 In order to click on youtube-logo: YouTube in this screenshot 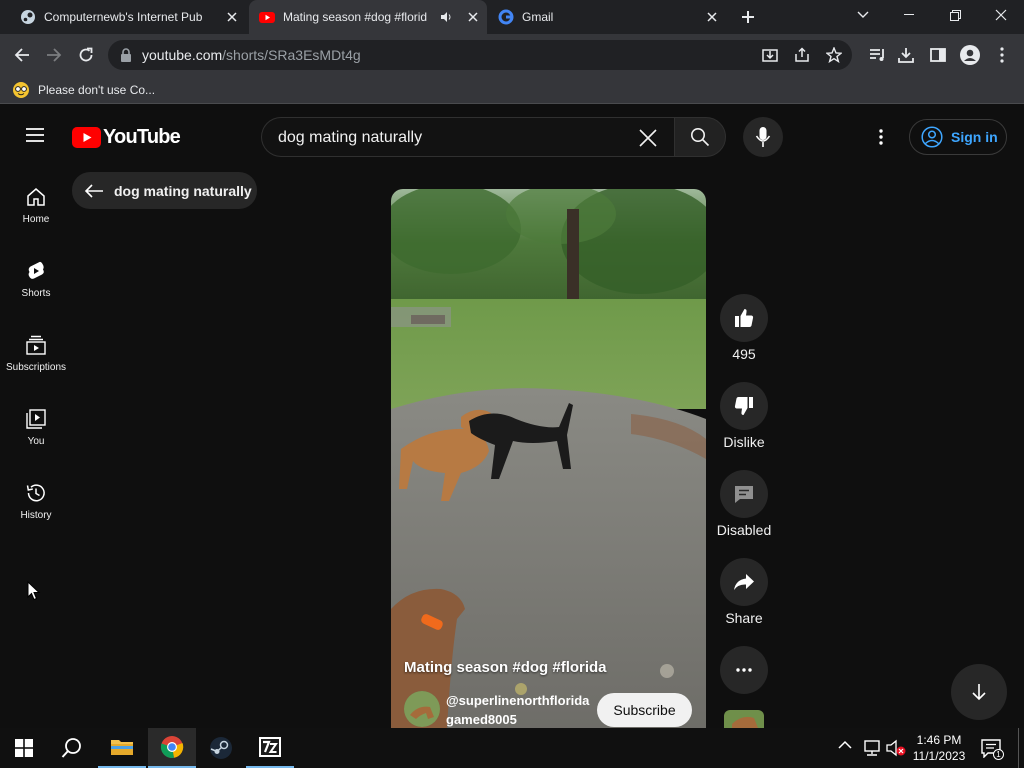, I will do `click(126, 137)`.